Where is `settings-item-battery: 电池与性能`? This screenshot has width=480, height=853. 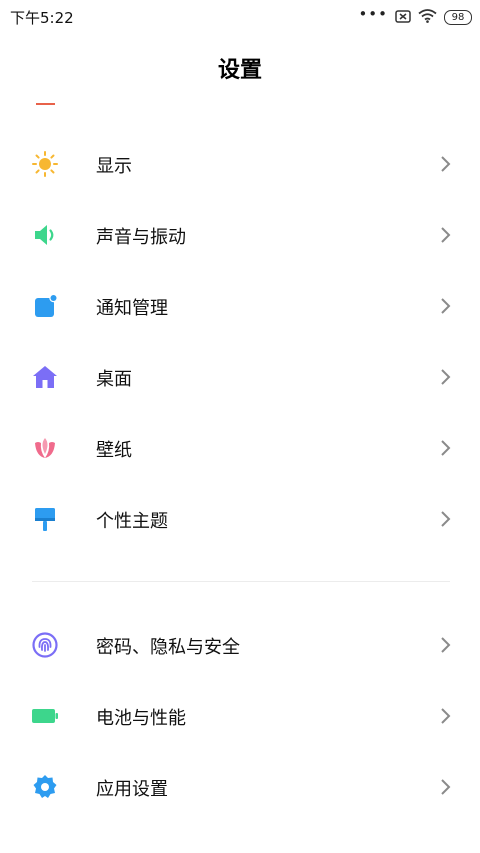
settings-item-battery: 电池与性能 is located at coordinates (240, 716).